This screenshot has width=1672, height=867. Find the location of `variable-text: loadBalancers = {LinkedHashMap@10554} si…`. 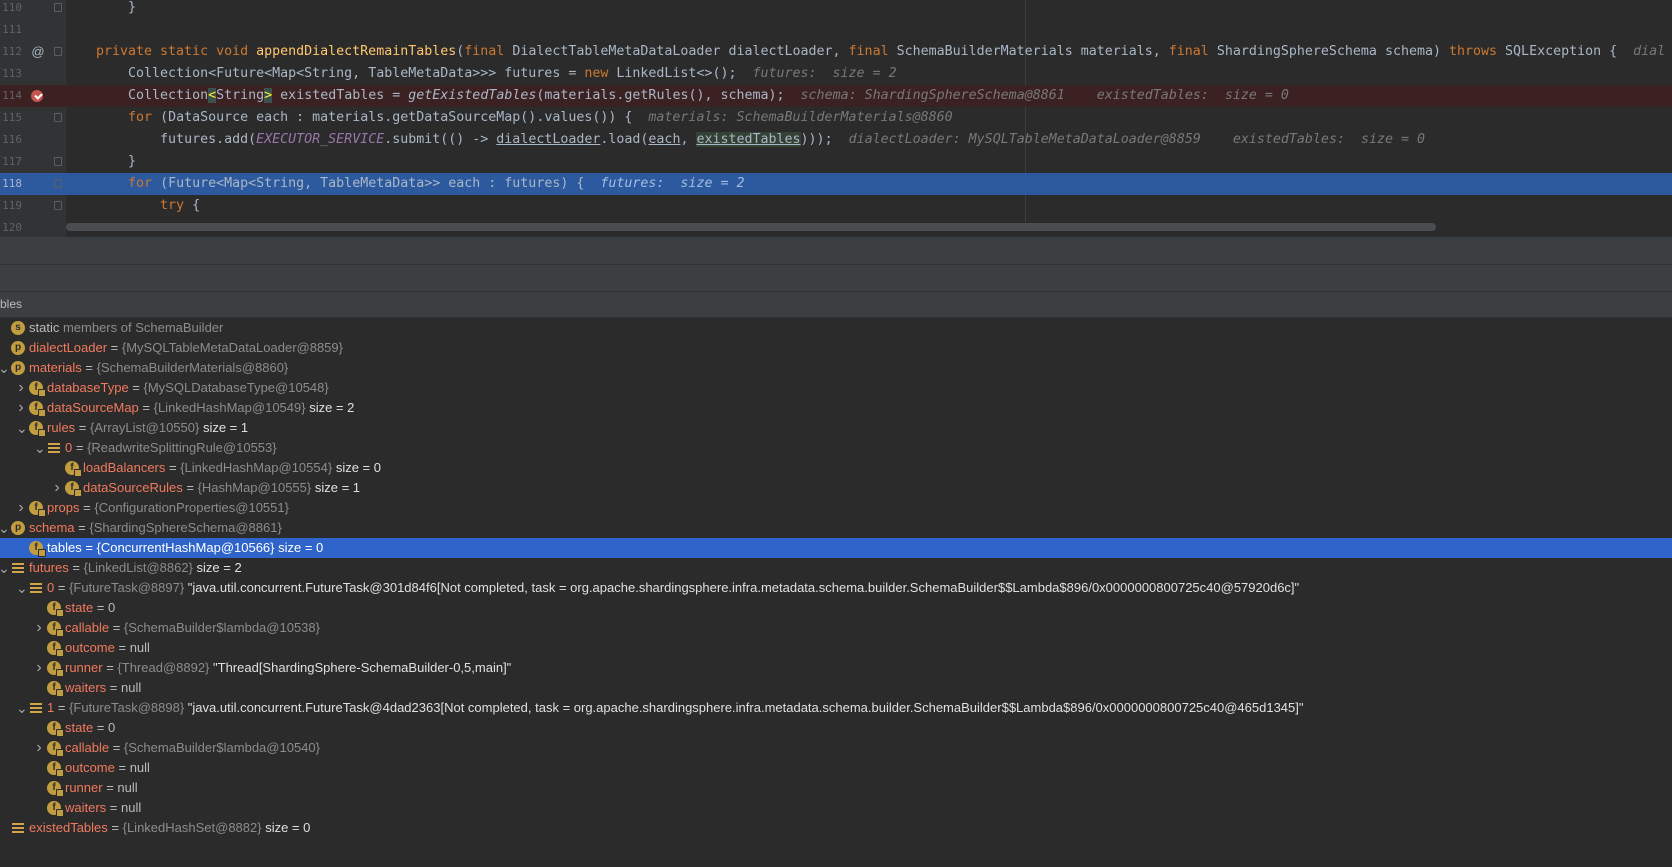

variable-text: loadBalancers = {LinkedHashMap@10554} si… is located at coordinates (232, 467).